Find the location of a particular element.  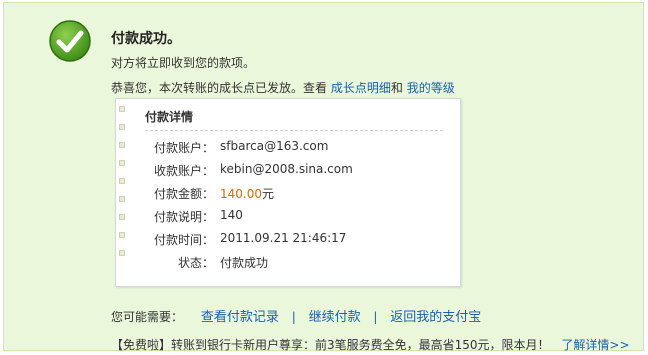

actions-lead-text: 您可能需要： is located at coordinates (147, 317).